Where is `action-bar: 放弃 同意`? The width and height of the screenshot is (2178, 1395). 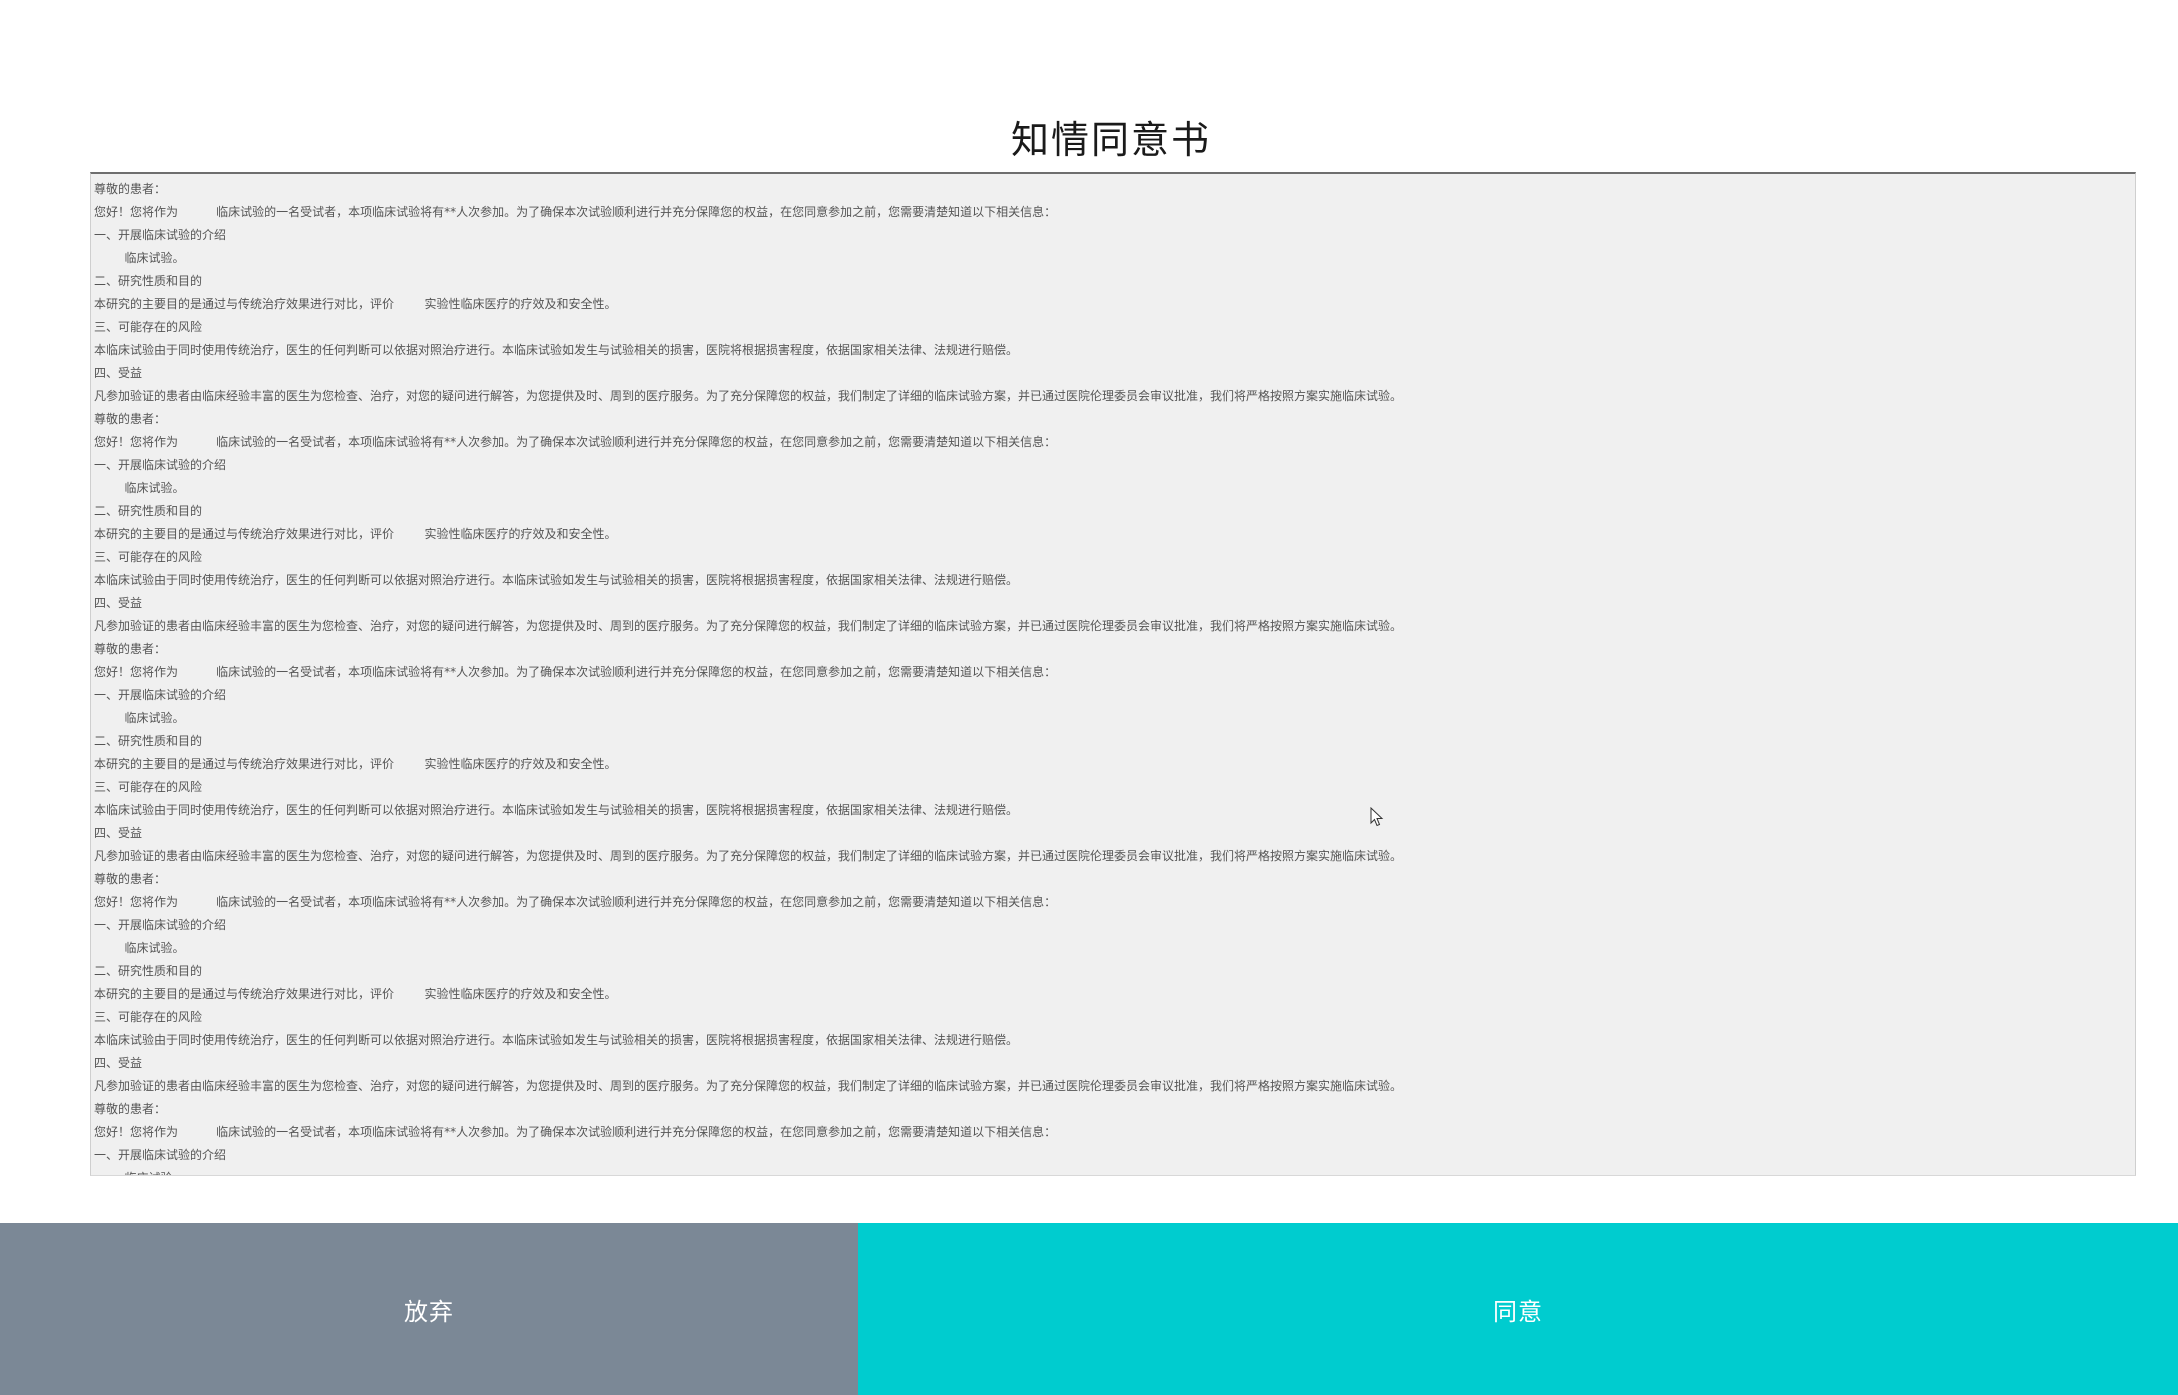 action-bar: 放弃 同意 is located at coordinates (1089, 1309).